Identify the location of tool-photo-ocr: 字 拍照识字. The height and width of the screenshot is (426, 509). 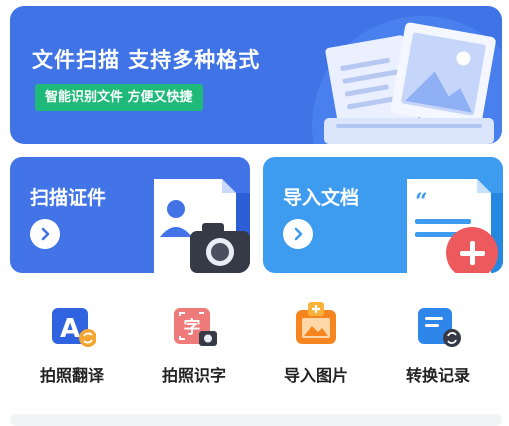
(194, 343).